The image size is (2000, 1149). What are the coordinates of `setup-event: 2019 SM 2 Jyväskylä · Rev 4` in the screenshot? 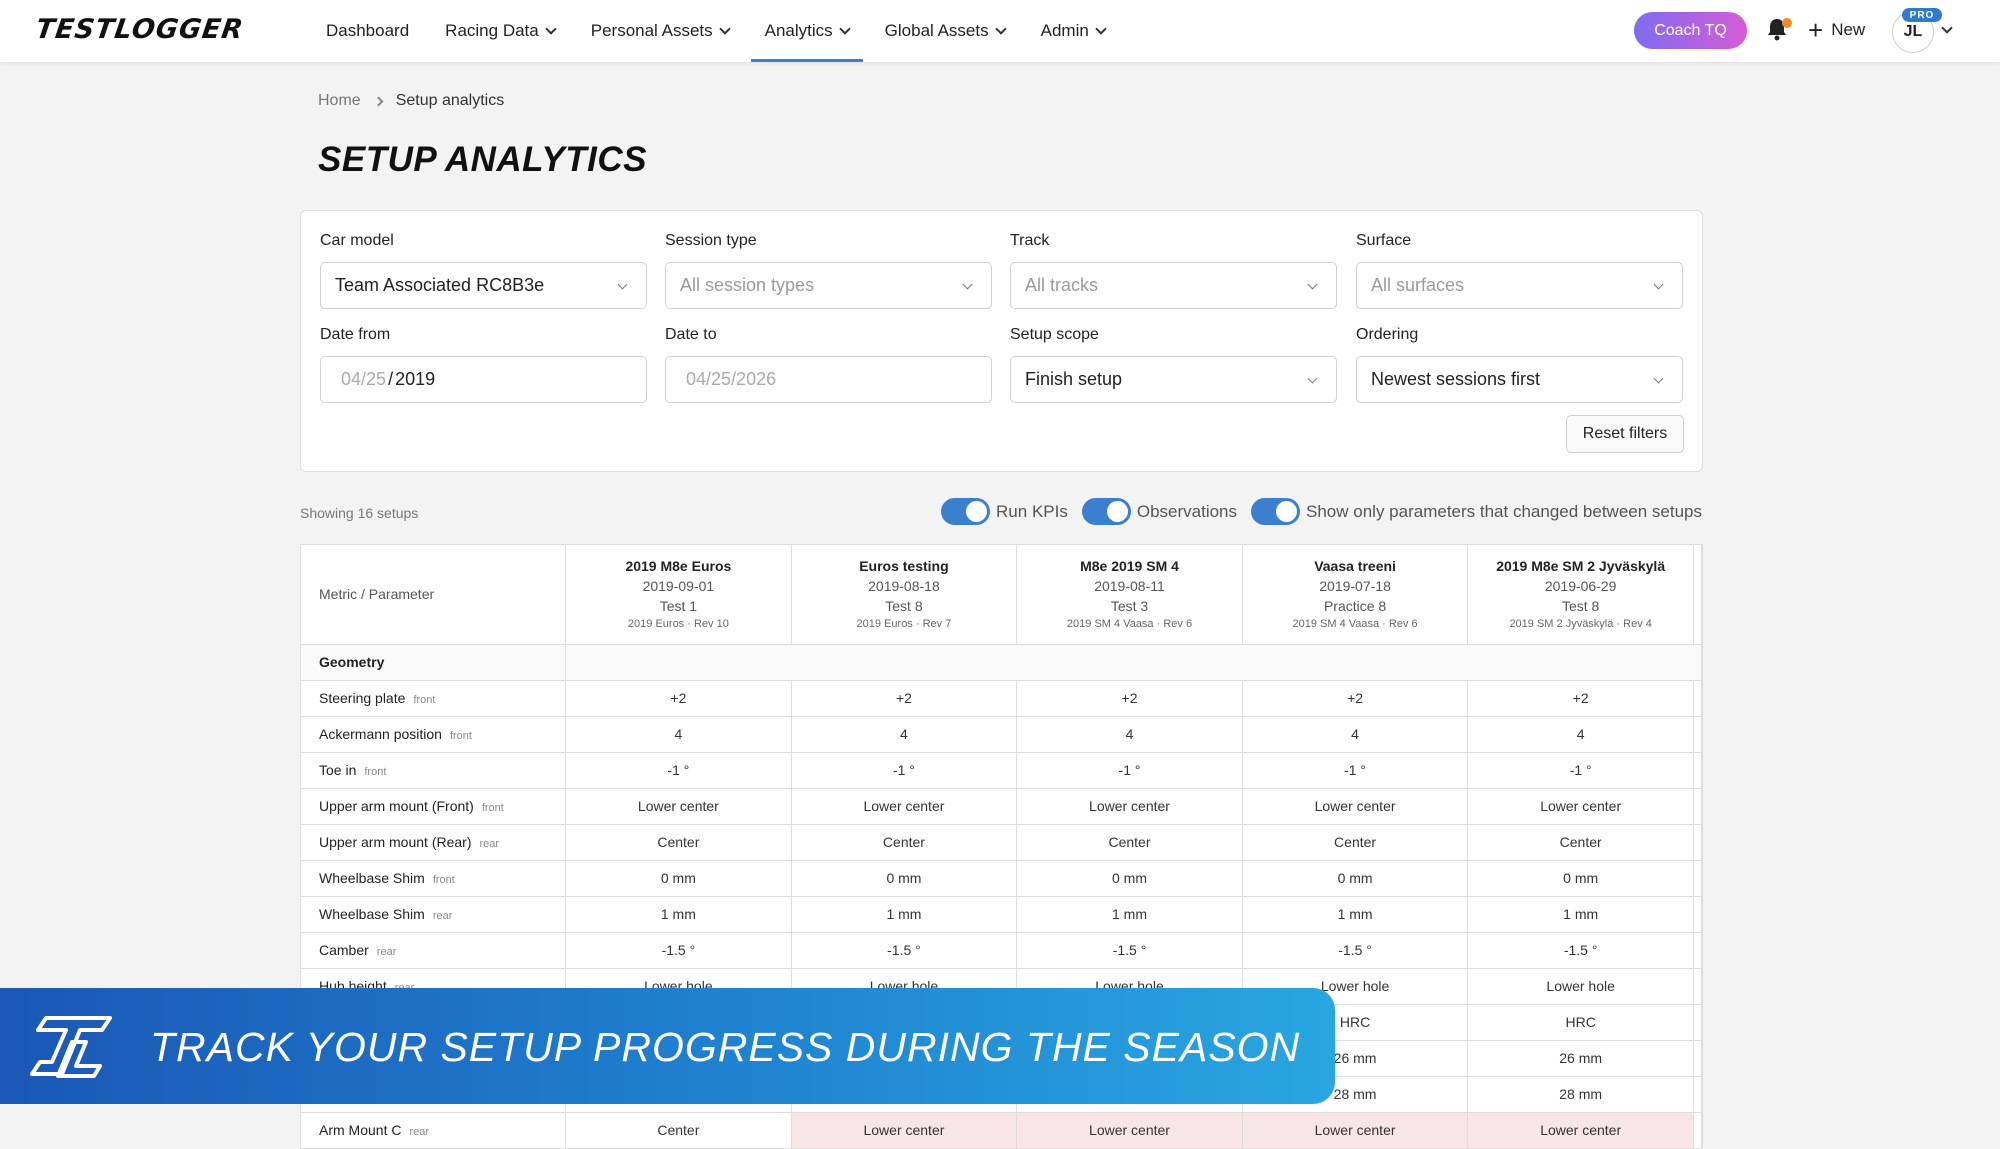 It's located at (1580, 624).